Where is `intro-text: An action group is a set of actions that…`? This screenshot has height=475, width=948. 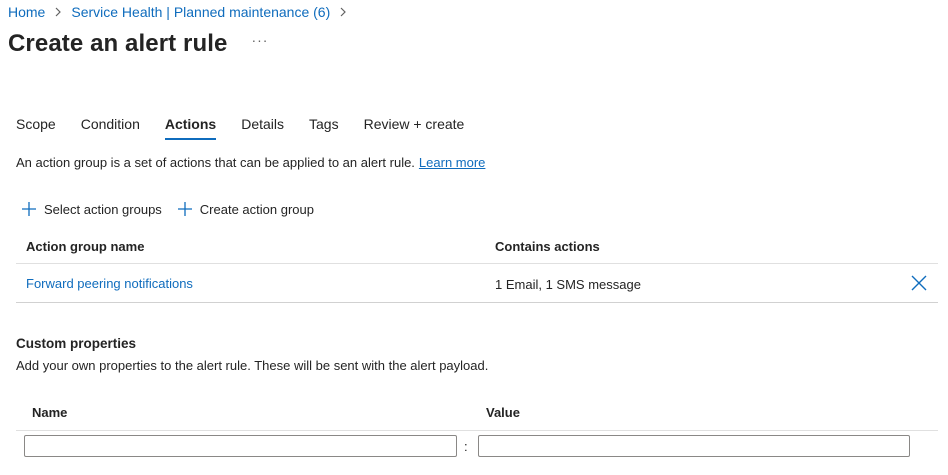
intro-text: An action group is a set of actions that… is located at coordinates (215, 162).